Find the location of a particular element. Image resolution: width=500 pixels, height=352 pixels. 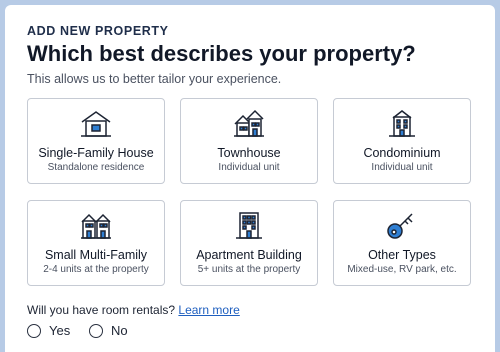

room-rentals-question: Will you have room rentals? Learn more is located at coordinates (133, 310).